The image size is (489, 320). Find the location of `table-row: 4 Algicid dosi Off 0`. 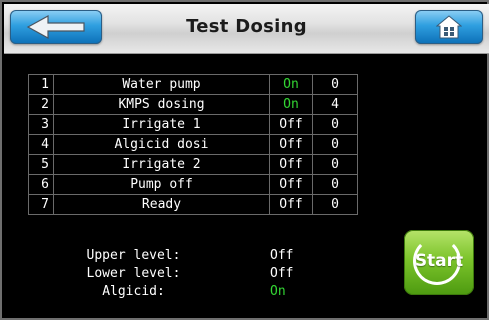

table-row: 4 Algicid dosi Off 0 is located at coordinates (193, 144).